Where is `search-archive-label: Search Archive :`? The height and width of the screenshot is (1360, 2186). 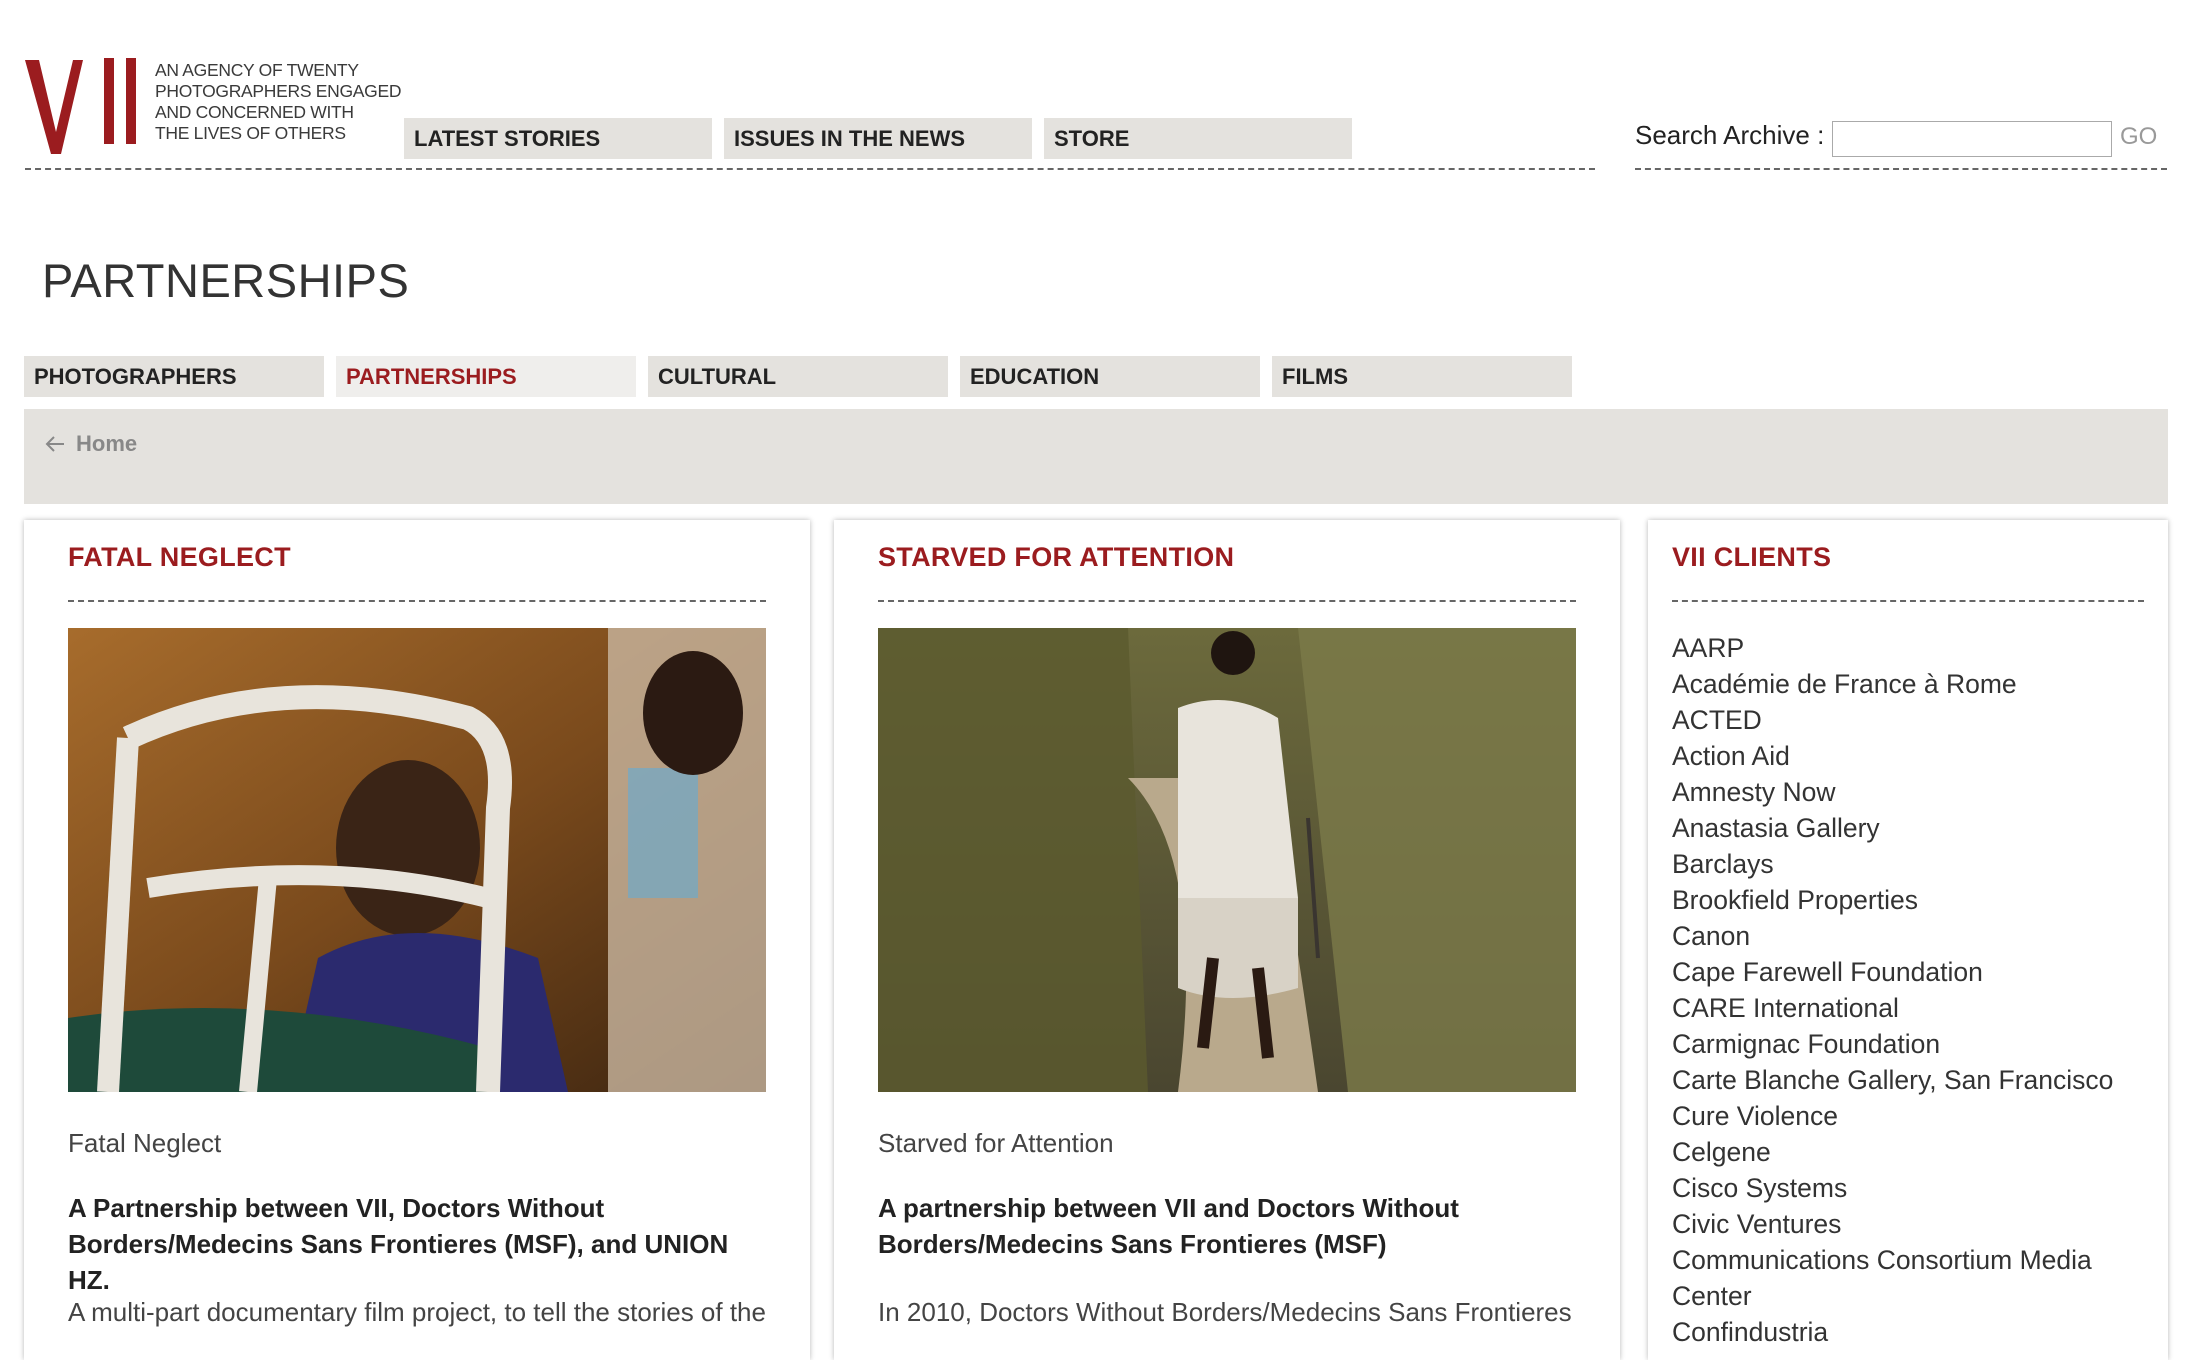 search-archive-label: Search Archive : is located at coordinates (1730, 135).